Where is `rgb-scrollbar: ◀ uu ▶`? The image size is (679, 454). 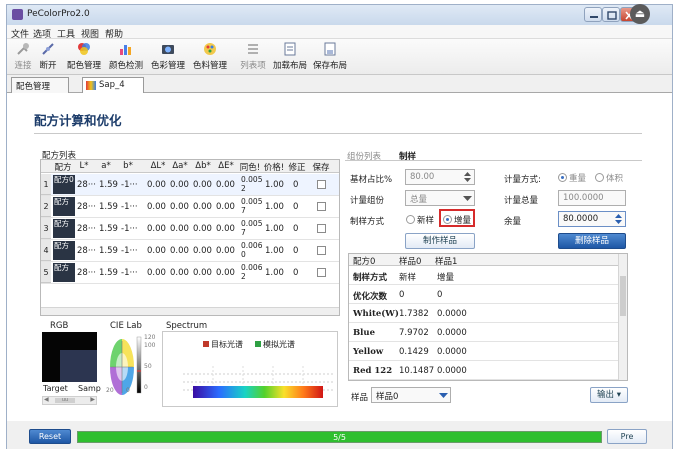 rgb-scrollbar: ◀ uu ▶ is located at coordinates (69, 400).